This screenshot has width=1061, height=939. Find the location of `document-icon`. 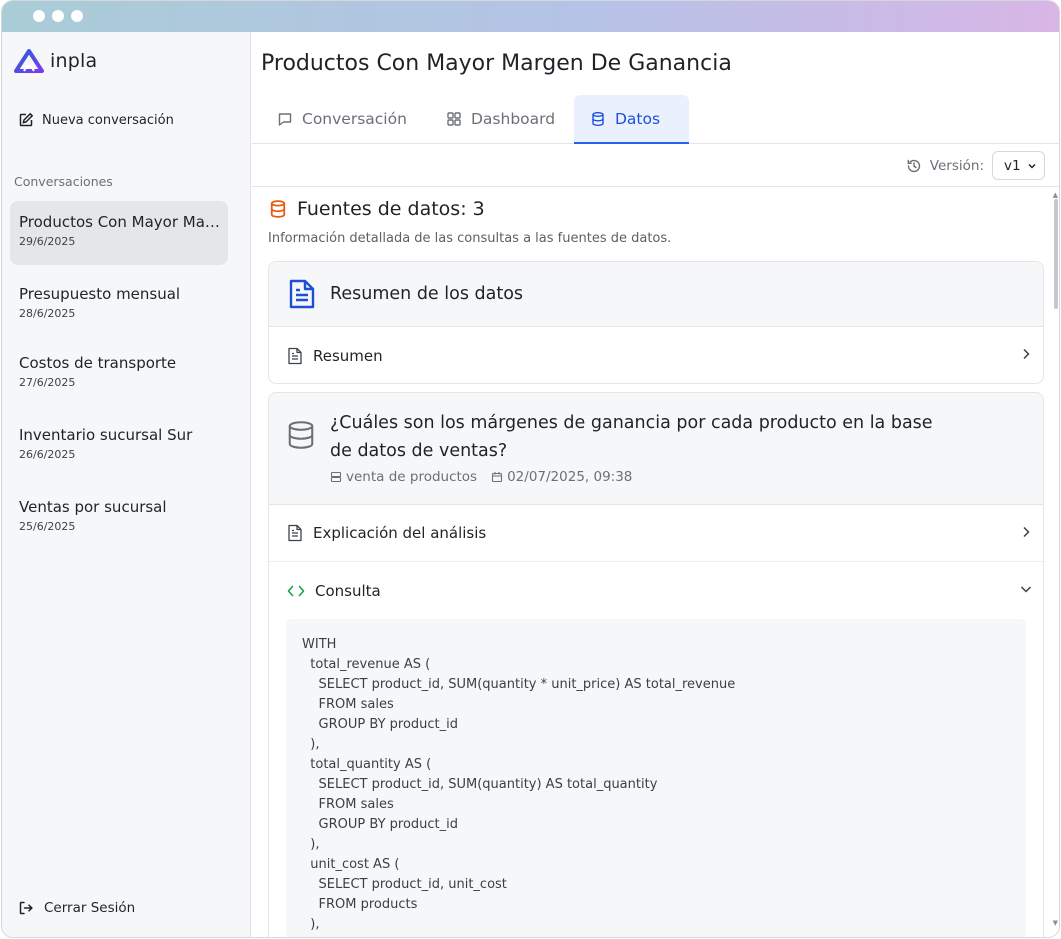

document-icon is located at coordinates (302, 294).